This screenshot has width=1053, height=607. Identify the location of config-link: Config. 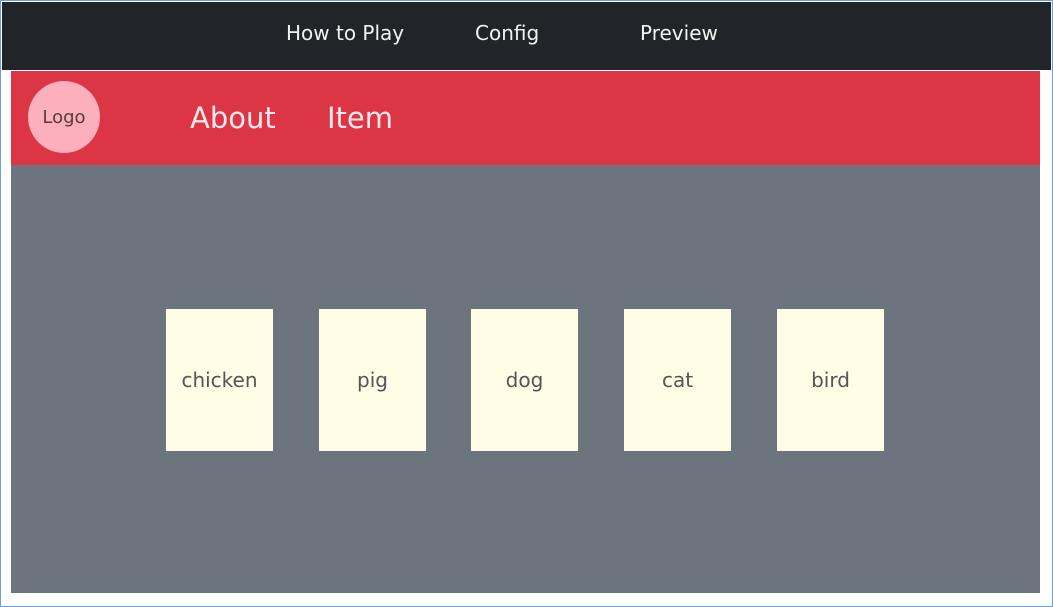
(507, 33).